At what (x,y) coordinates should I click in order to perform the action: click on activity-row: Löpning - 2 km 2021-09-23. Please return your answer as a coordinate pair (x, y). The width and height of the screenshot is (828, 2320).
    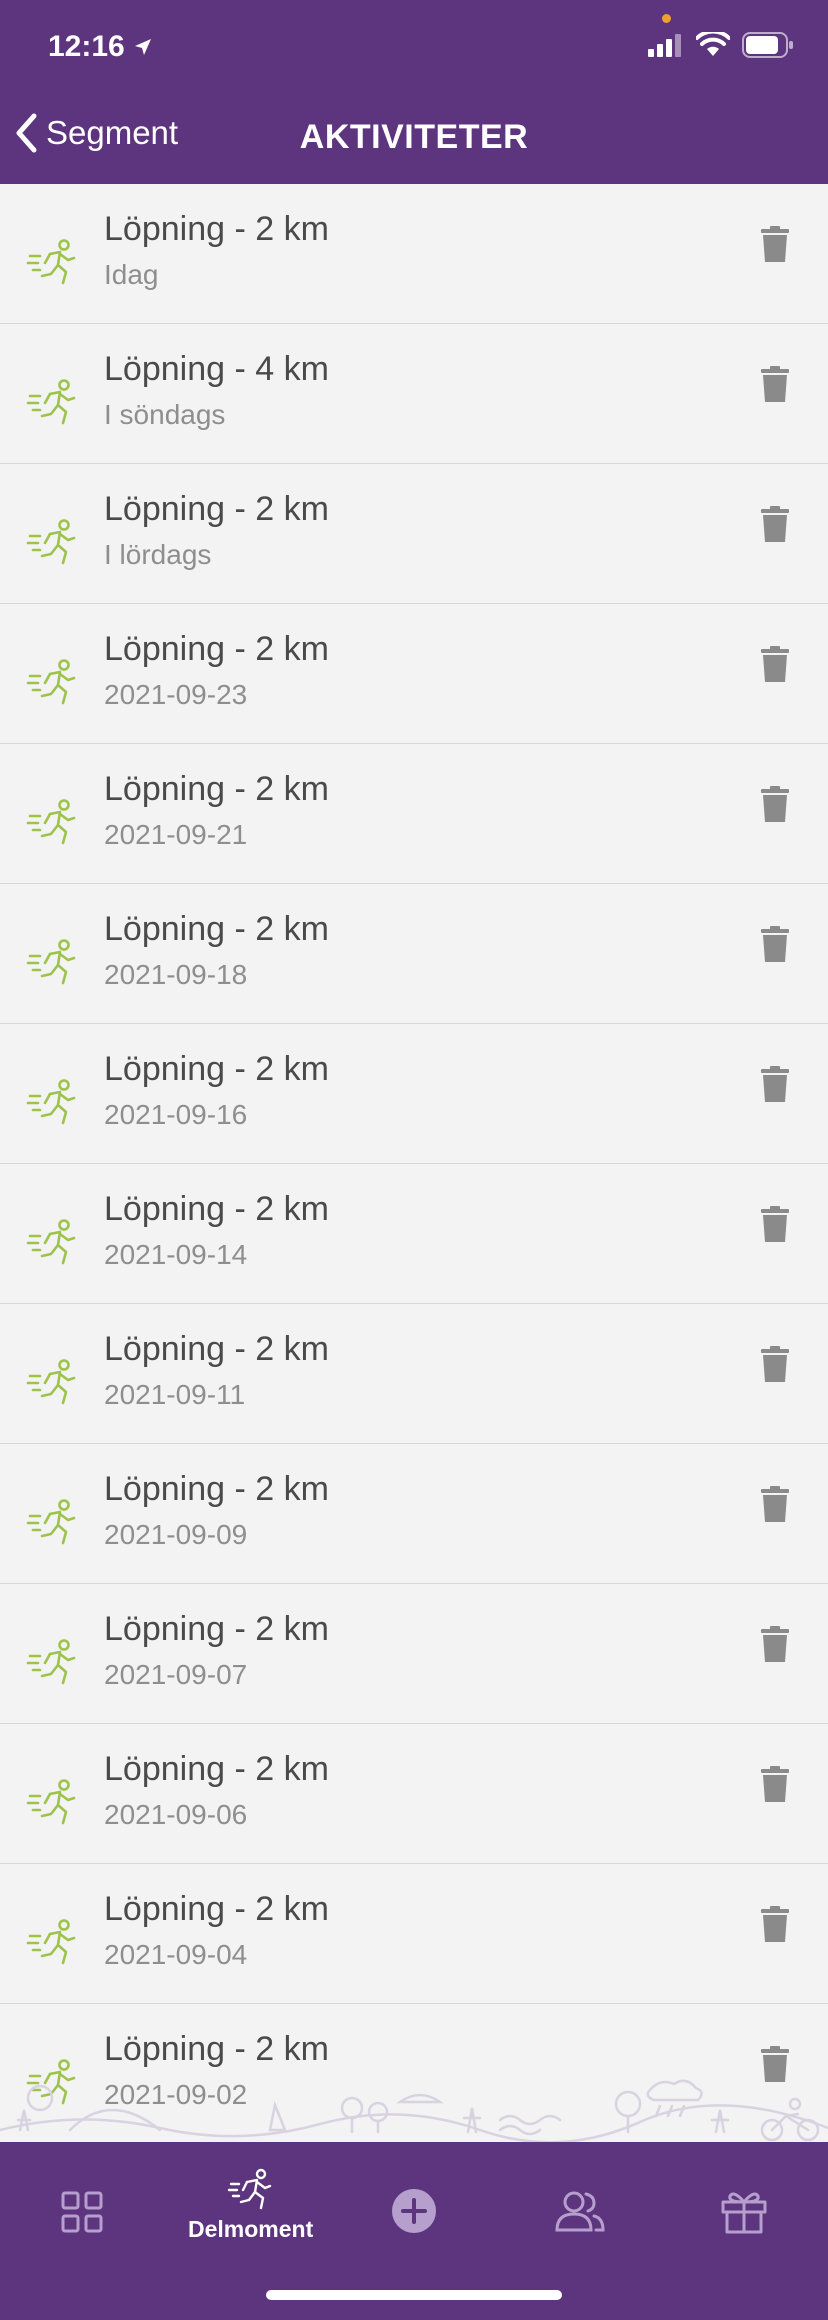
    Looking at the image, I should click on (414, 674).